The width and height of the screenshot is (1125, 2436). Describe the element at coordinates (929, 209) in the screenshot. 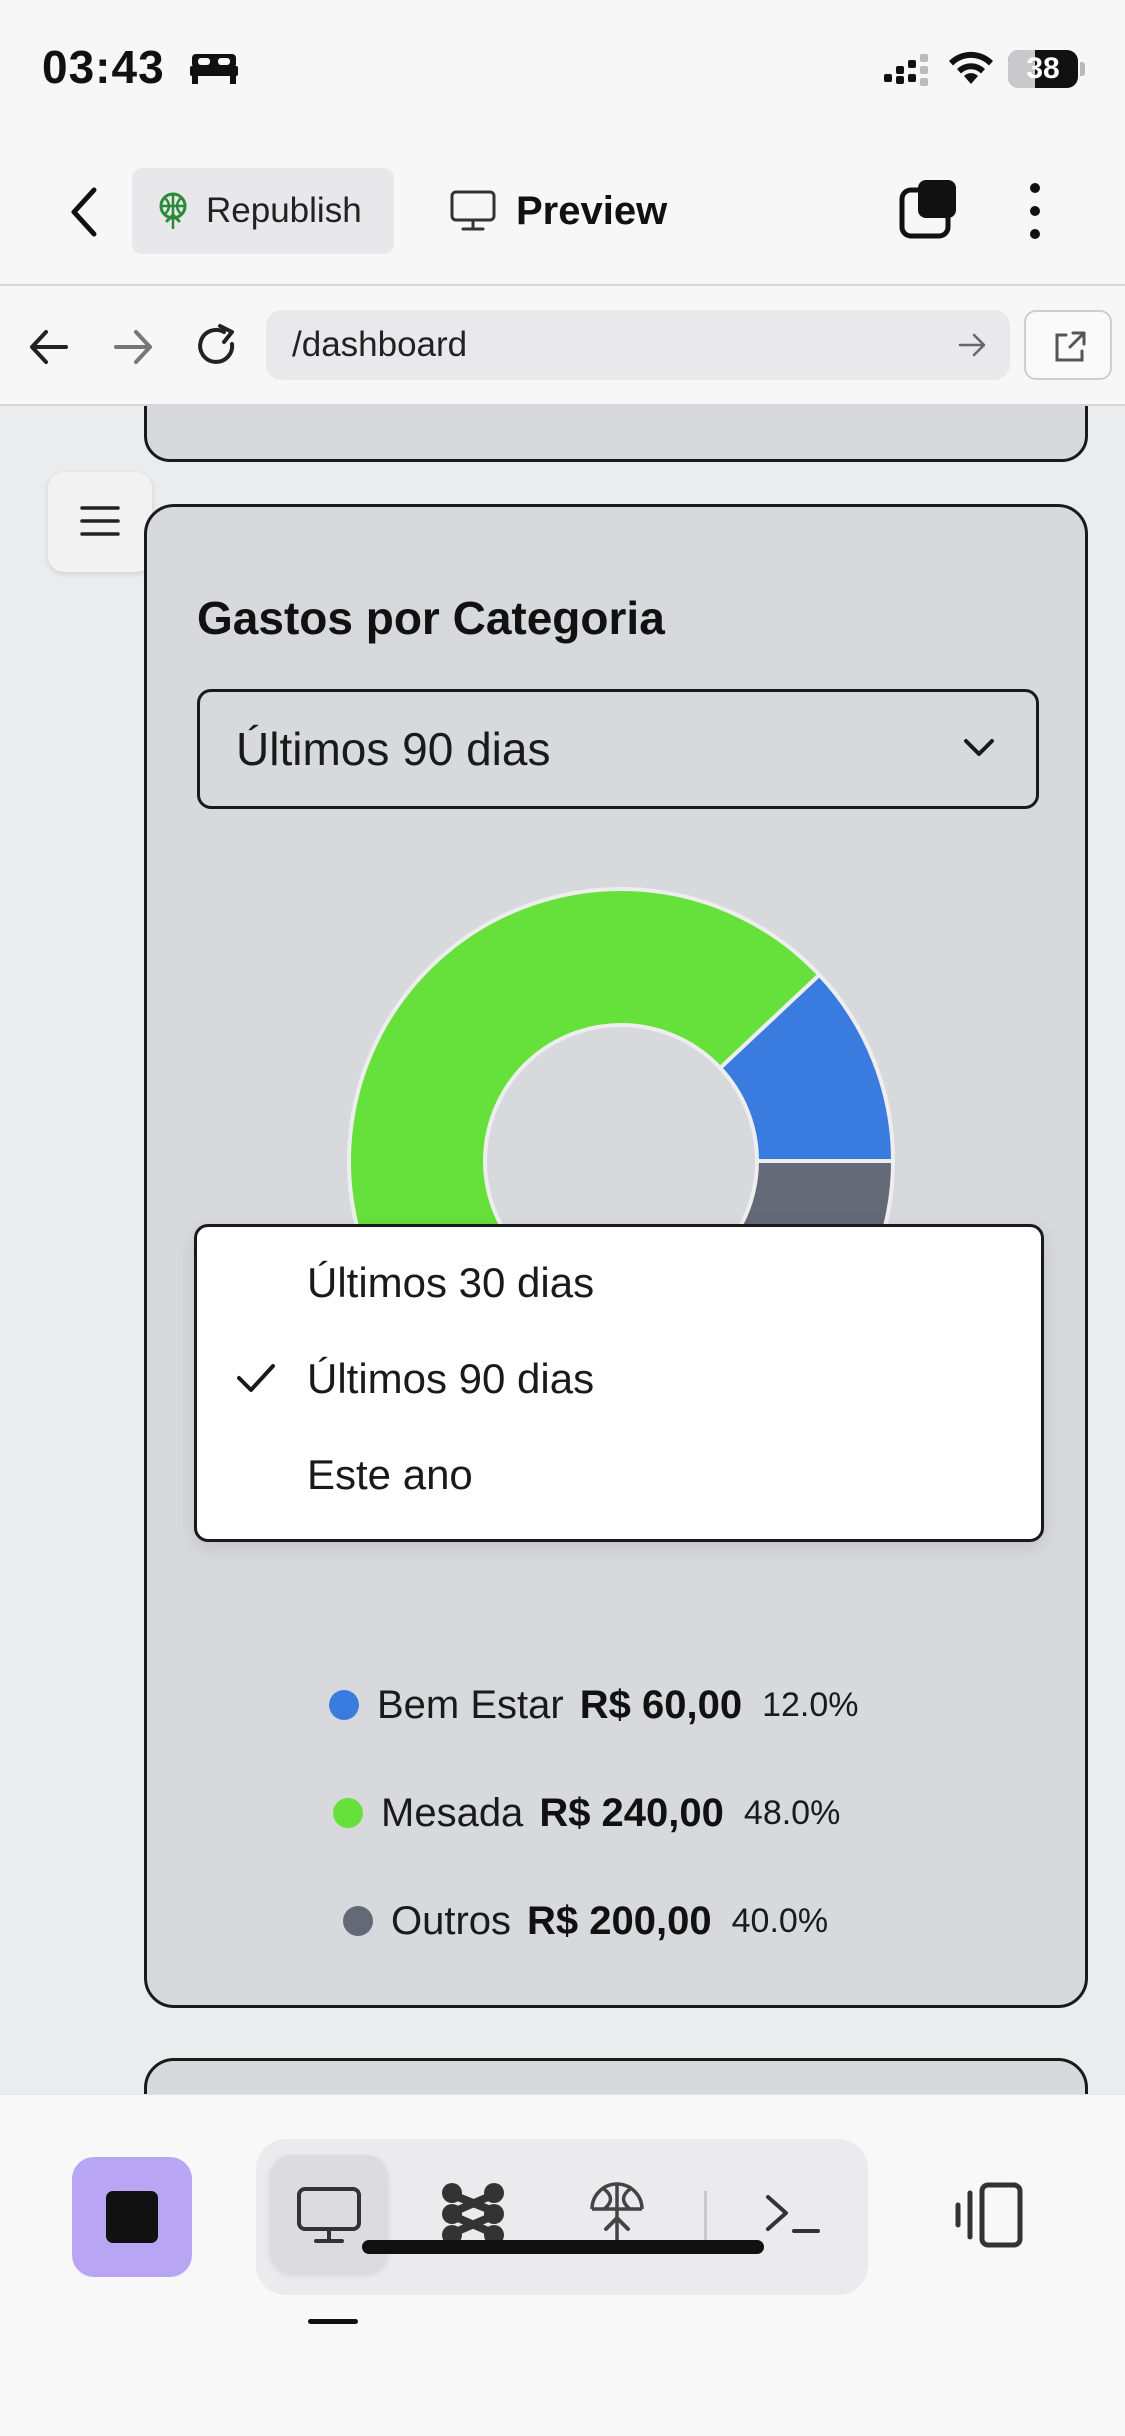

I see `layers-icon` at that location.